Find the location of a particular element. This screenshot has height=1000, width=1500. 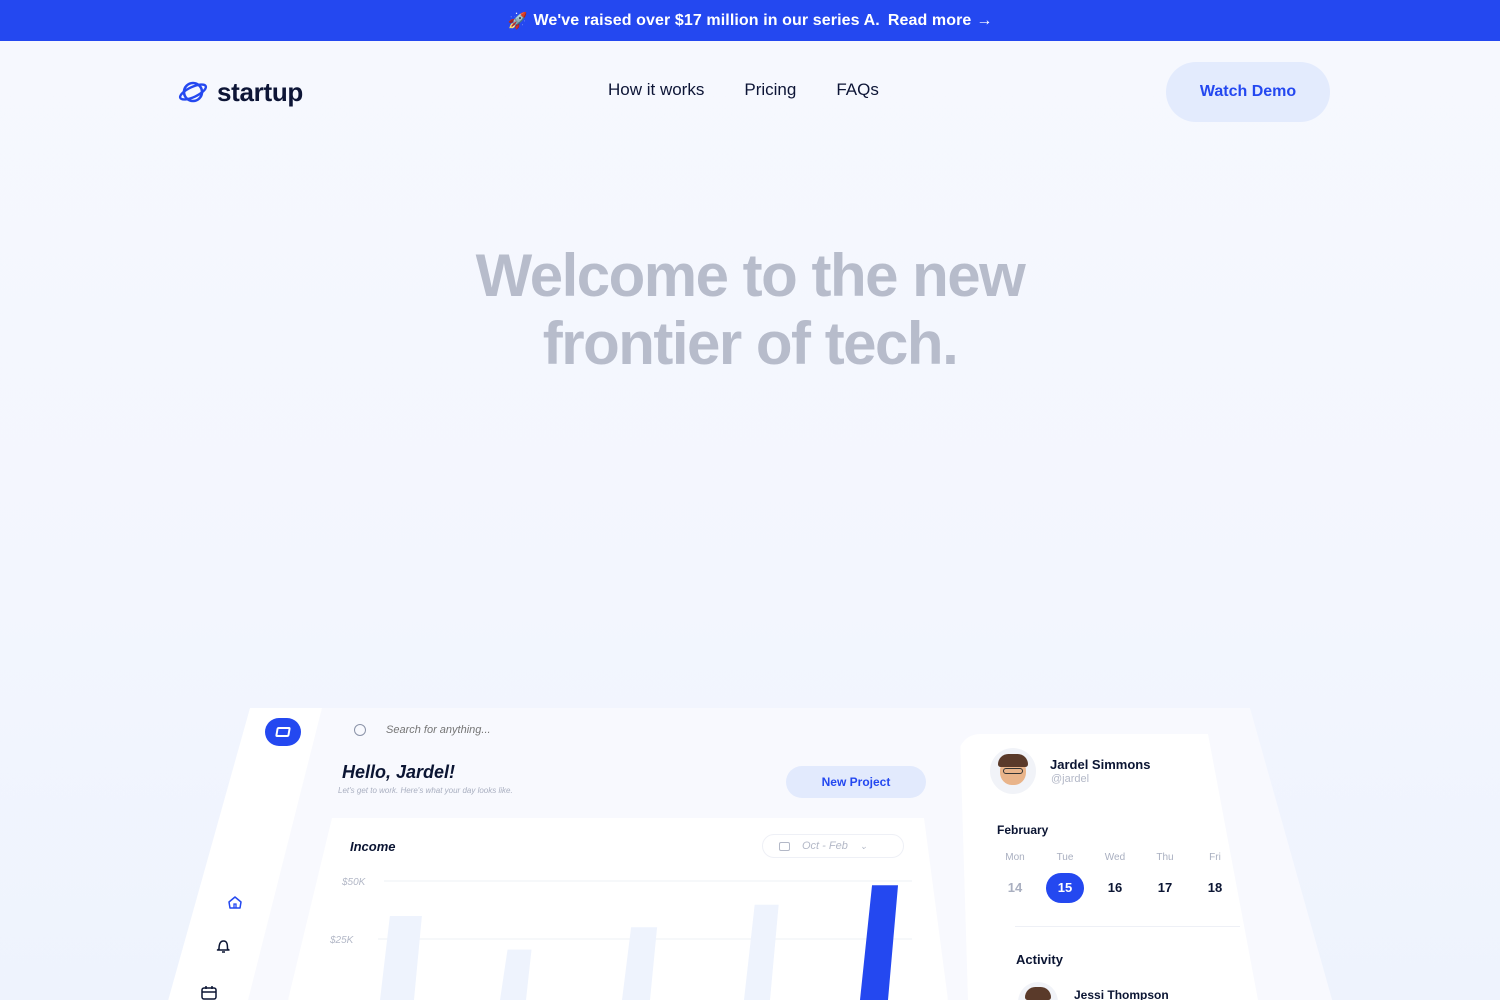

calendar-day: Tue 15 is located at coordinates (1065, 877).